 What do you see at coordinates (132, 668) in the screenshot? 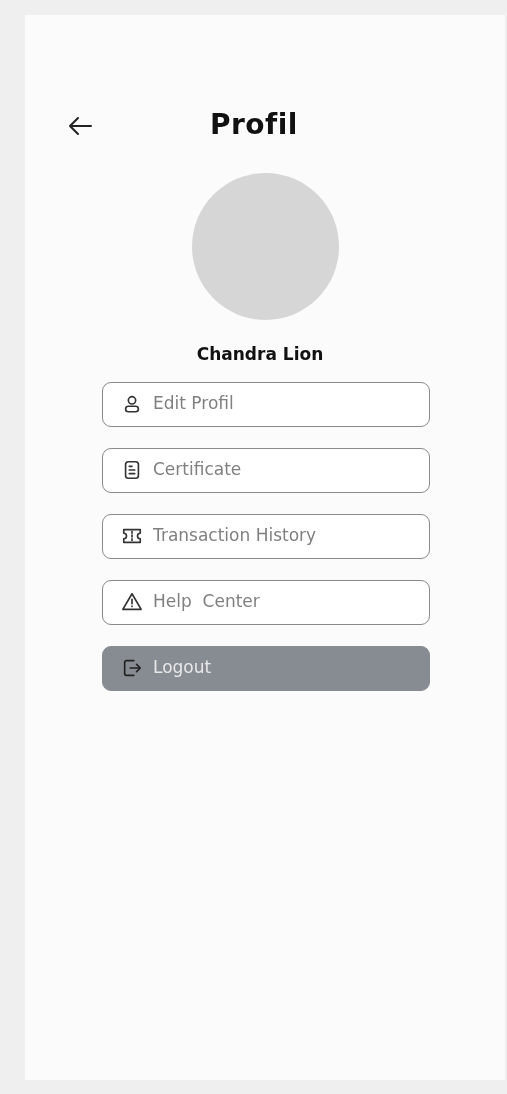
I see `logout-icon` at bounding box center [132, 668].